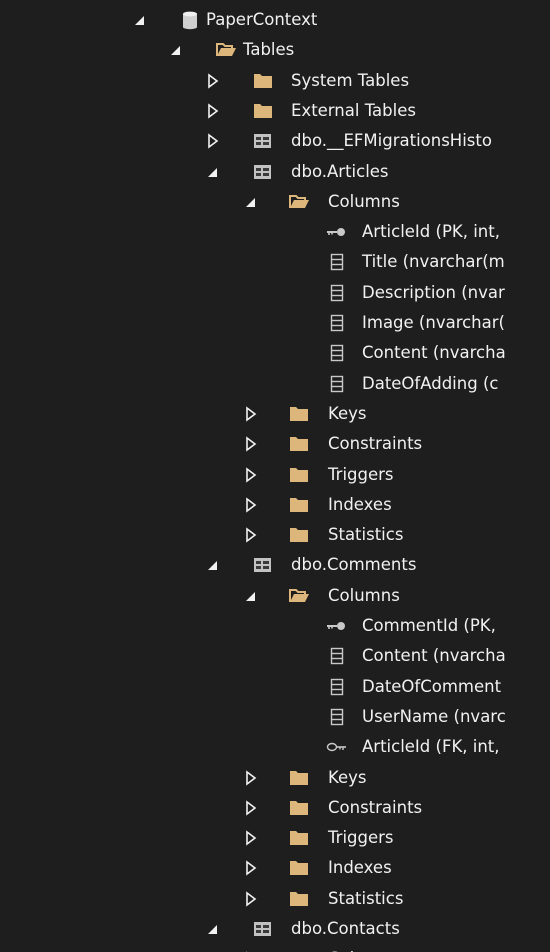 This screenshot has height=952, width=550. I want to click on tree-node-tables: Tables, so click(275, 50).